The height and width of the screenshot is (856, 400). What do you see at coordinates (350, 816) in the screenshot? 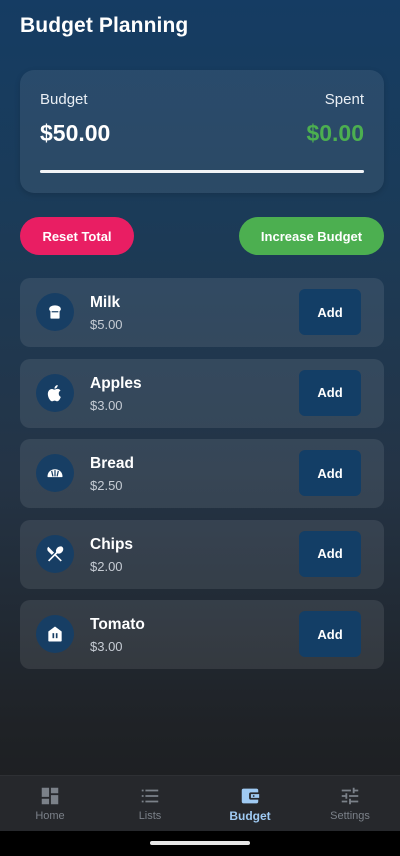
I see `nav-label: Settings` at bounding box center [350, 816].